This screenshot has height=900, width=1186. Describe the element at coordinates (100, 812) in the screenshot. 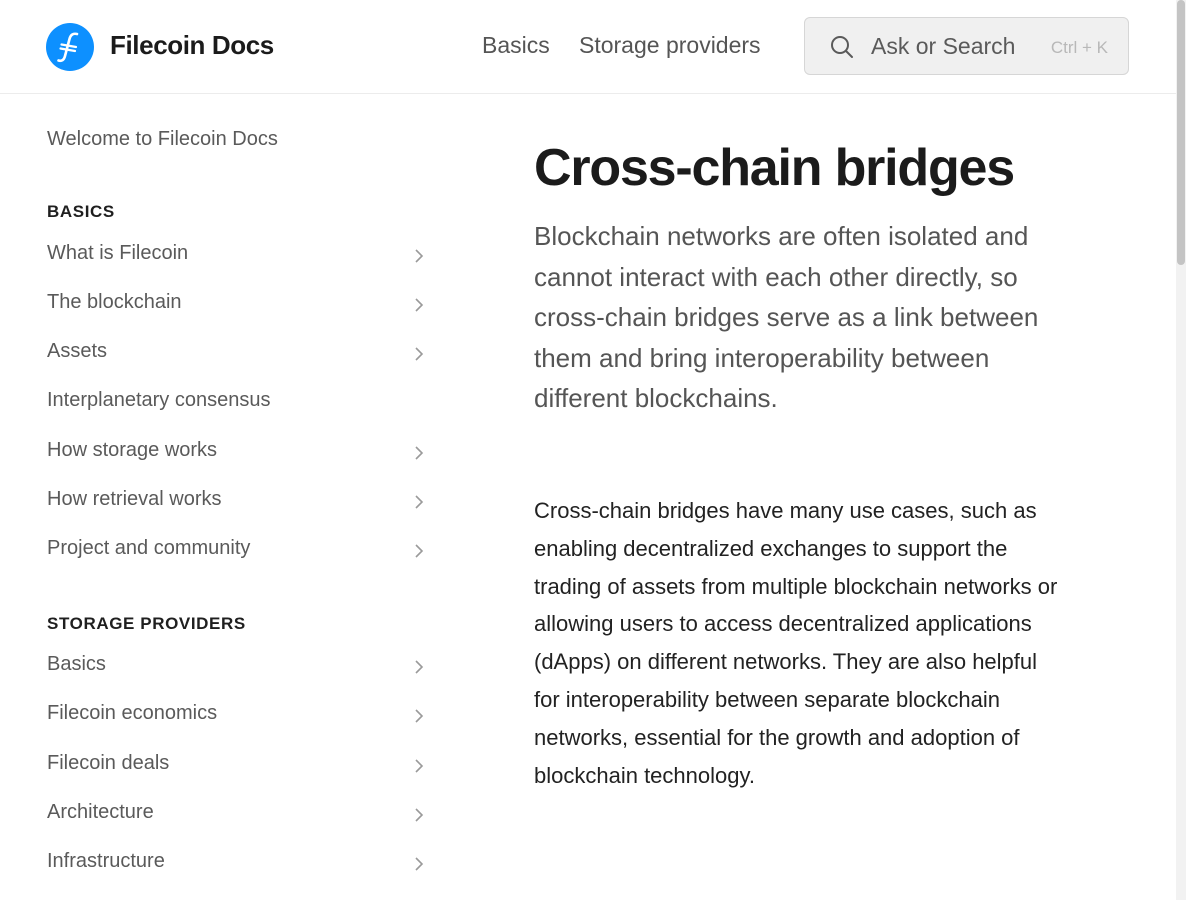

I see `sidebar-item-label: Architecture` at that location.